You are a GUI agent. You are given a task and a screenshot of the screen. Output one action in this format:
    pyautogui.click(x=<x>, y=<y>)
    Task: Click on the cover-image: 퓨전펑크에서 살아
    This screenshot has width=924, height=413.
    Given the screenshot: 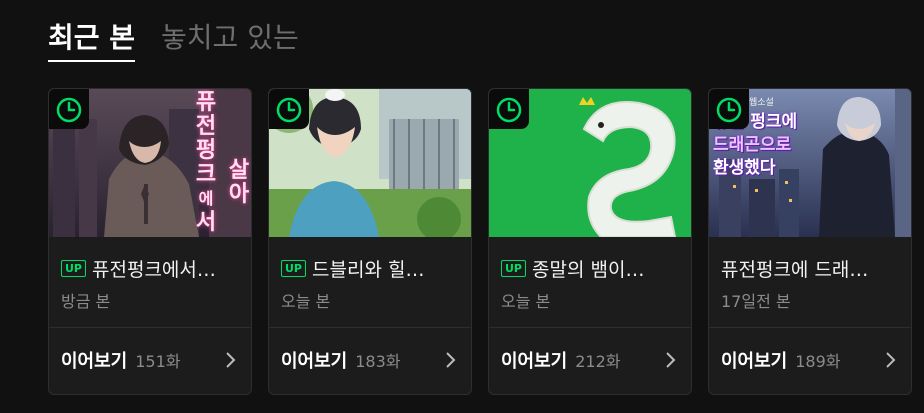 What is the action you would take?
    pyautogui.click(x=150, y=163)
    